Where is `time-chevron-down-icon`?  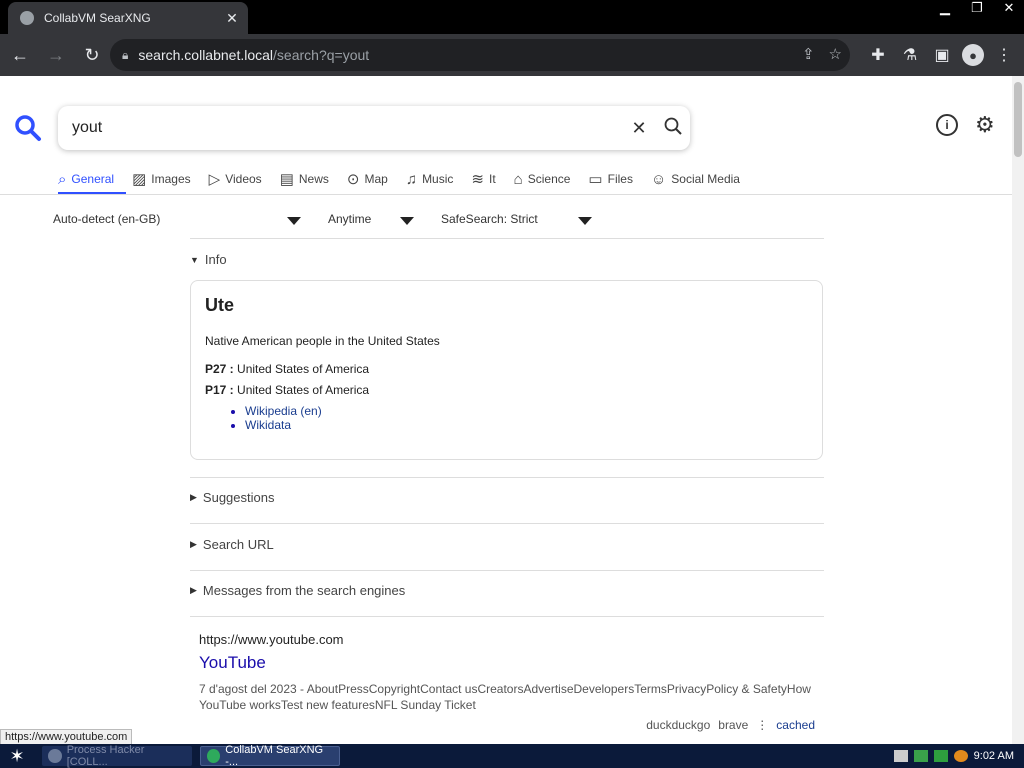
time-chevron-down-icon is located at coordinates (407, 221).